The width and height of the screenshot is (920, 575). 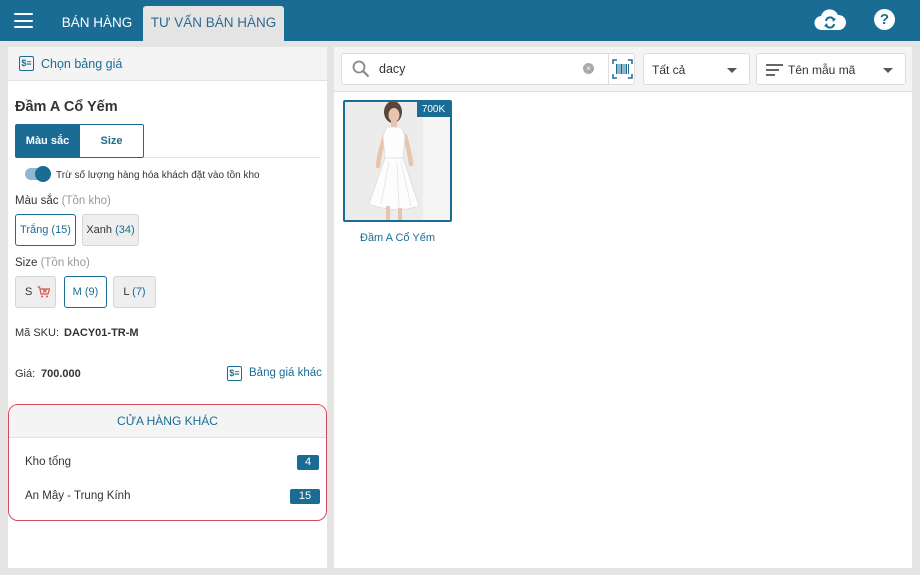 What do you see at coordinates (37, 333) in the screenshot?
I see `sku-label: Mã SKU:` at bounding box center [37, 333].